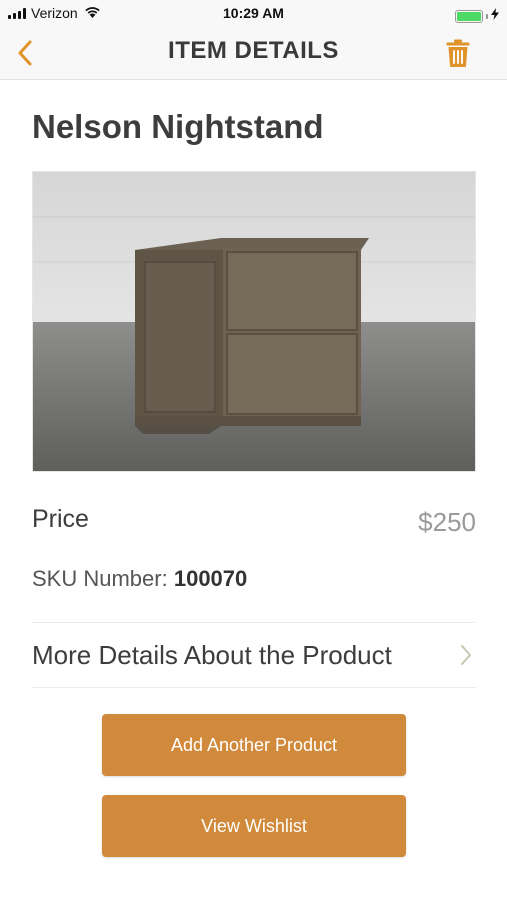  Describe the element at coordinates (60, 519) in the screenshot. I see `price-label: Price` at that location.